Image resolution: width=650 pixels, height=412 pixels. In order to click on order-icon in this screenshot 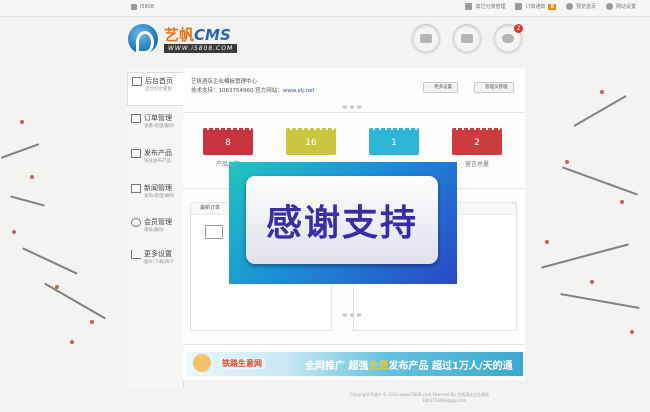, I will do `click(519, 6)`.